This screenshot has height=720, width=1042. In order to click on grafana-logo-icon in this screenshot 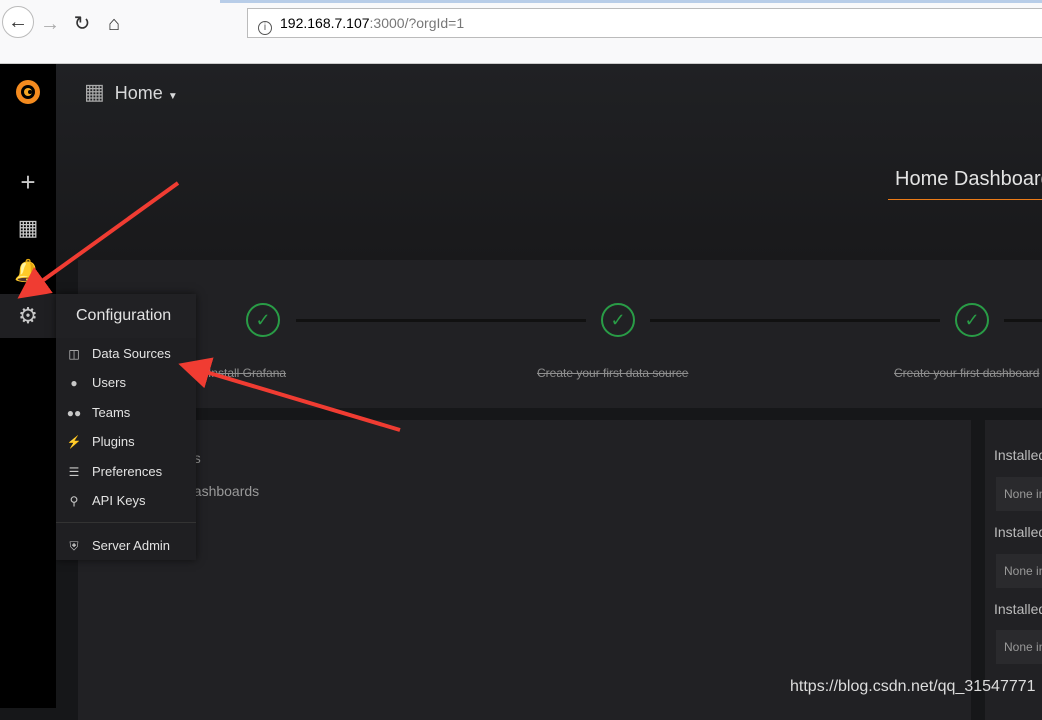, I will do `click(28, 92)`.